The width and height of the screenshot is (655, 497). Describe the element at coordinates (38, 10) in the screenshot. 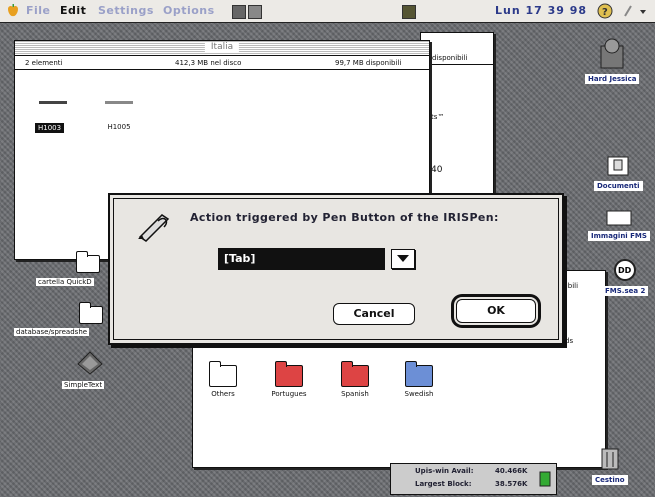

I see `menu-file: File` at that location.